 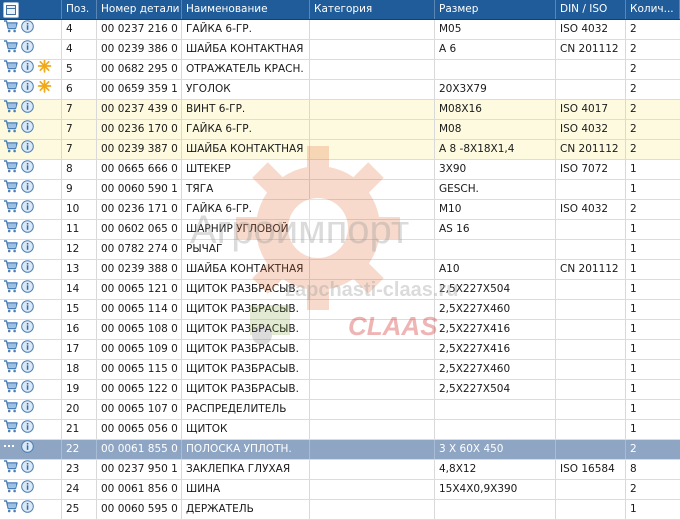 What do you see at coordinates (495, 509) in the screenshot?
I see `size-cell` at bounding box center [495, 509].